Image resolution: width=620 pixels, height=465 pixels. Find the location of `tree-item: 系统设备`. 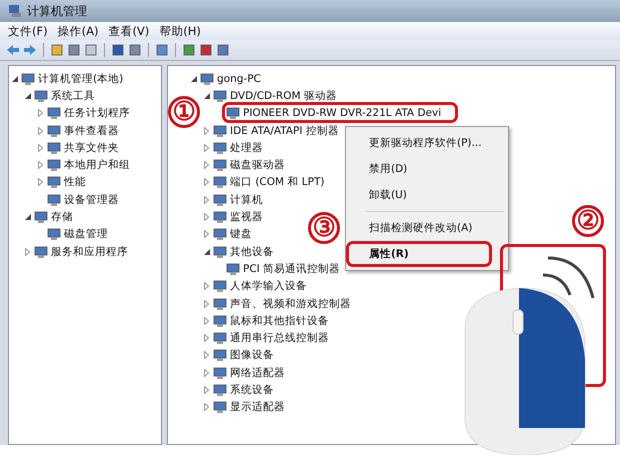

tree-item: 系统设备 is located at coordinates (252, 389).